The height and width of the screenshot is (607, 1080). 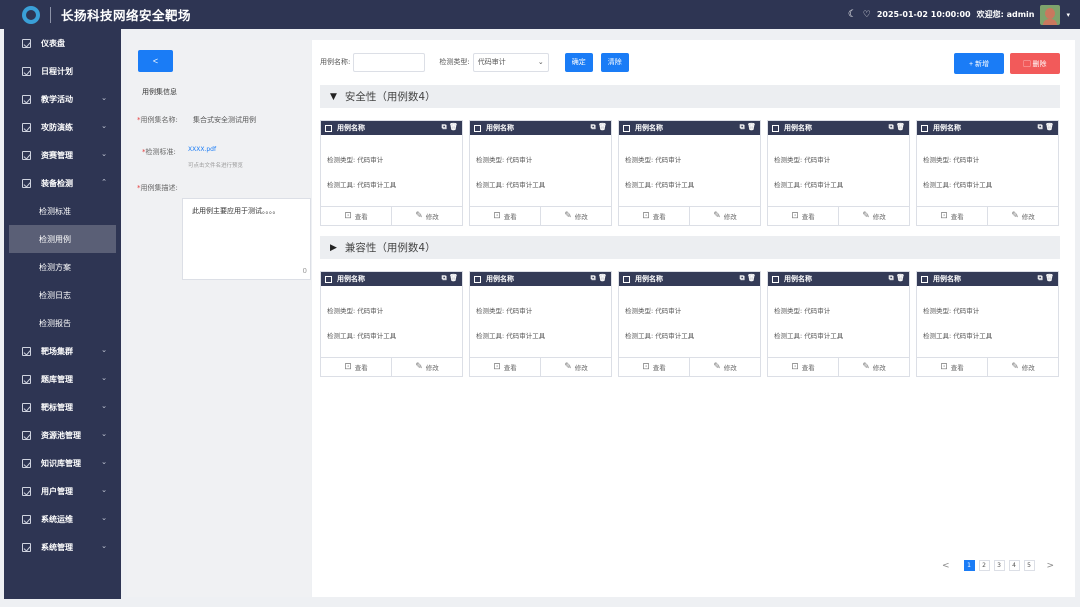 I want to click on testcase-card: 用例名称 ⧉ 🗑 检测类型: 代码审计 检测工具: 代码审计工具 ⊡ 查看 ✎ 修改, so click(x=391, y=173).